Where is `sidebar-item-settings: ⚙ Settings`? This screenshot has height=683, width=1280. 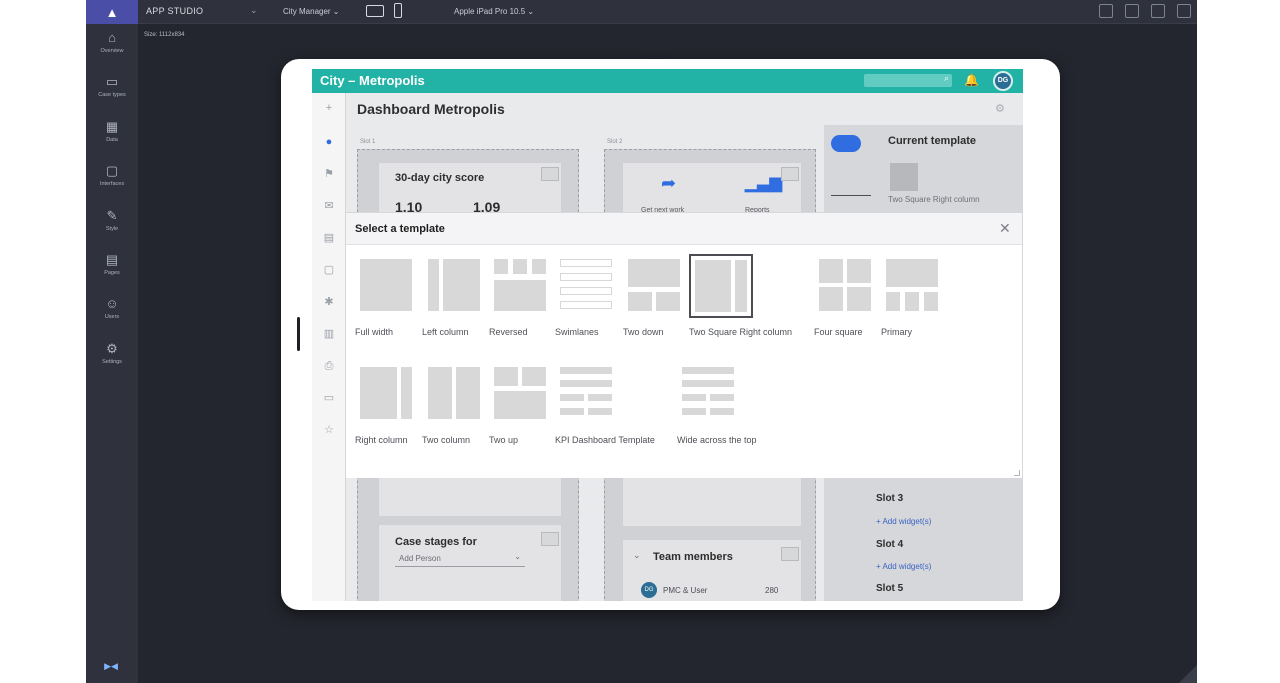 sidebar-item-settings: ⚙ Settings is located at coordinates (112, 353).